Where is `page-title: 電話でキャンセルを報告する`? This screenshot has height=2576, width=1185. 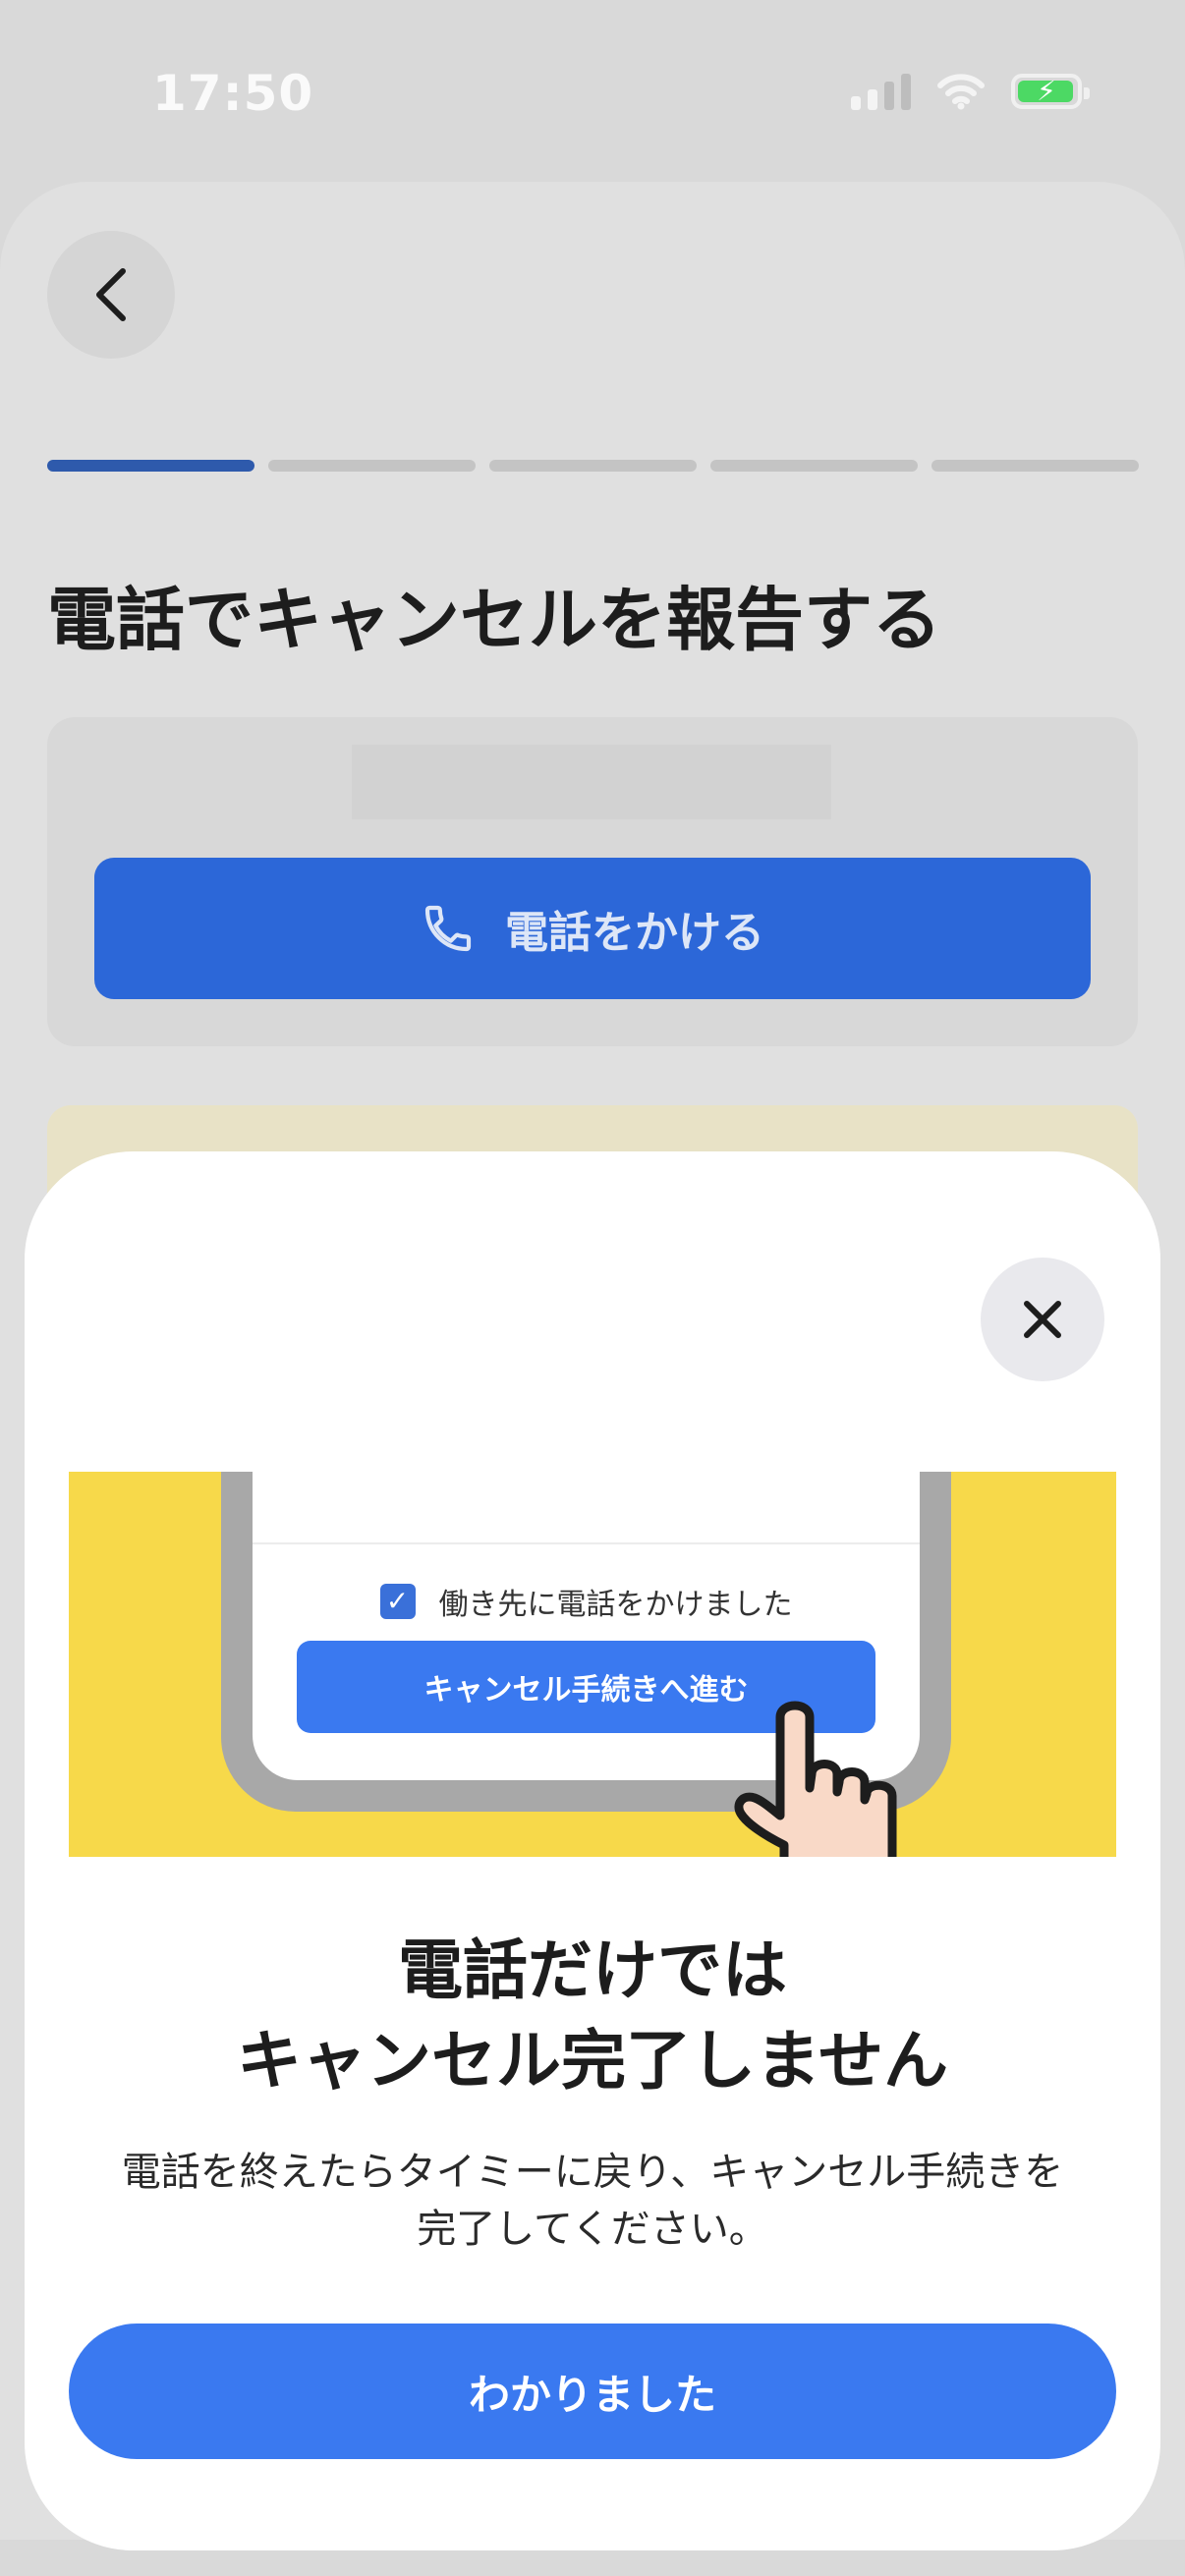 page-title: 電話でキャンセルを報告する is located at coordinates (494, 620).